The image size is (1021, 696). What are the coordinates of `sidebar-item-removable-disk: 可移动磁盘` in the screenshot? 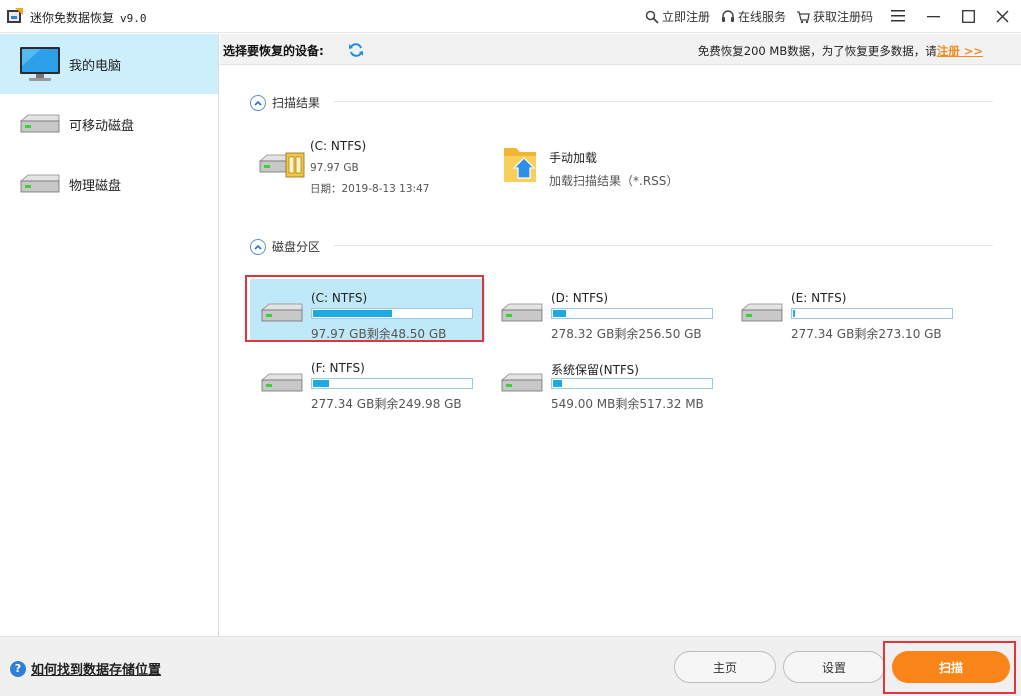 It's located at (109, 124).